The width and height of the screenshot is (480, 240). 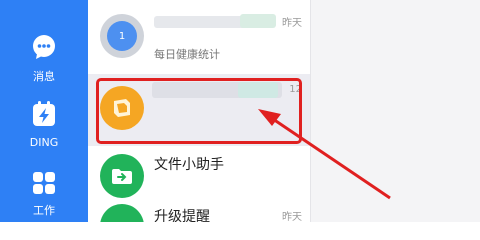 I want to click on annotation-highlight-box, so click(x=199, y=111).